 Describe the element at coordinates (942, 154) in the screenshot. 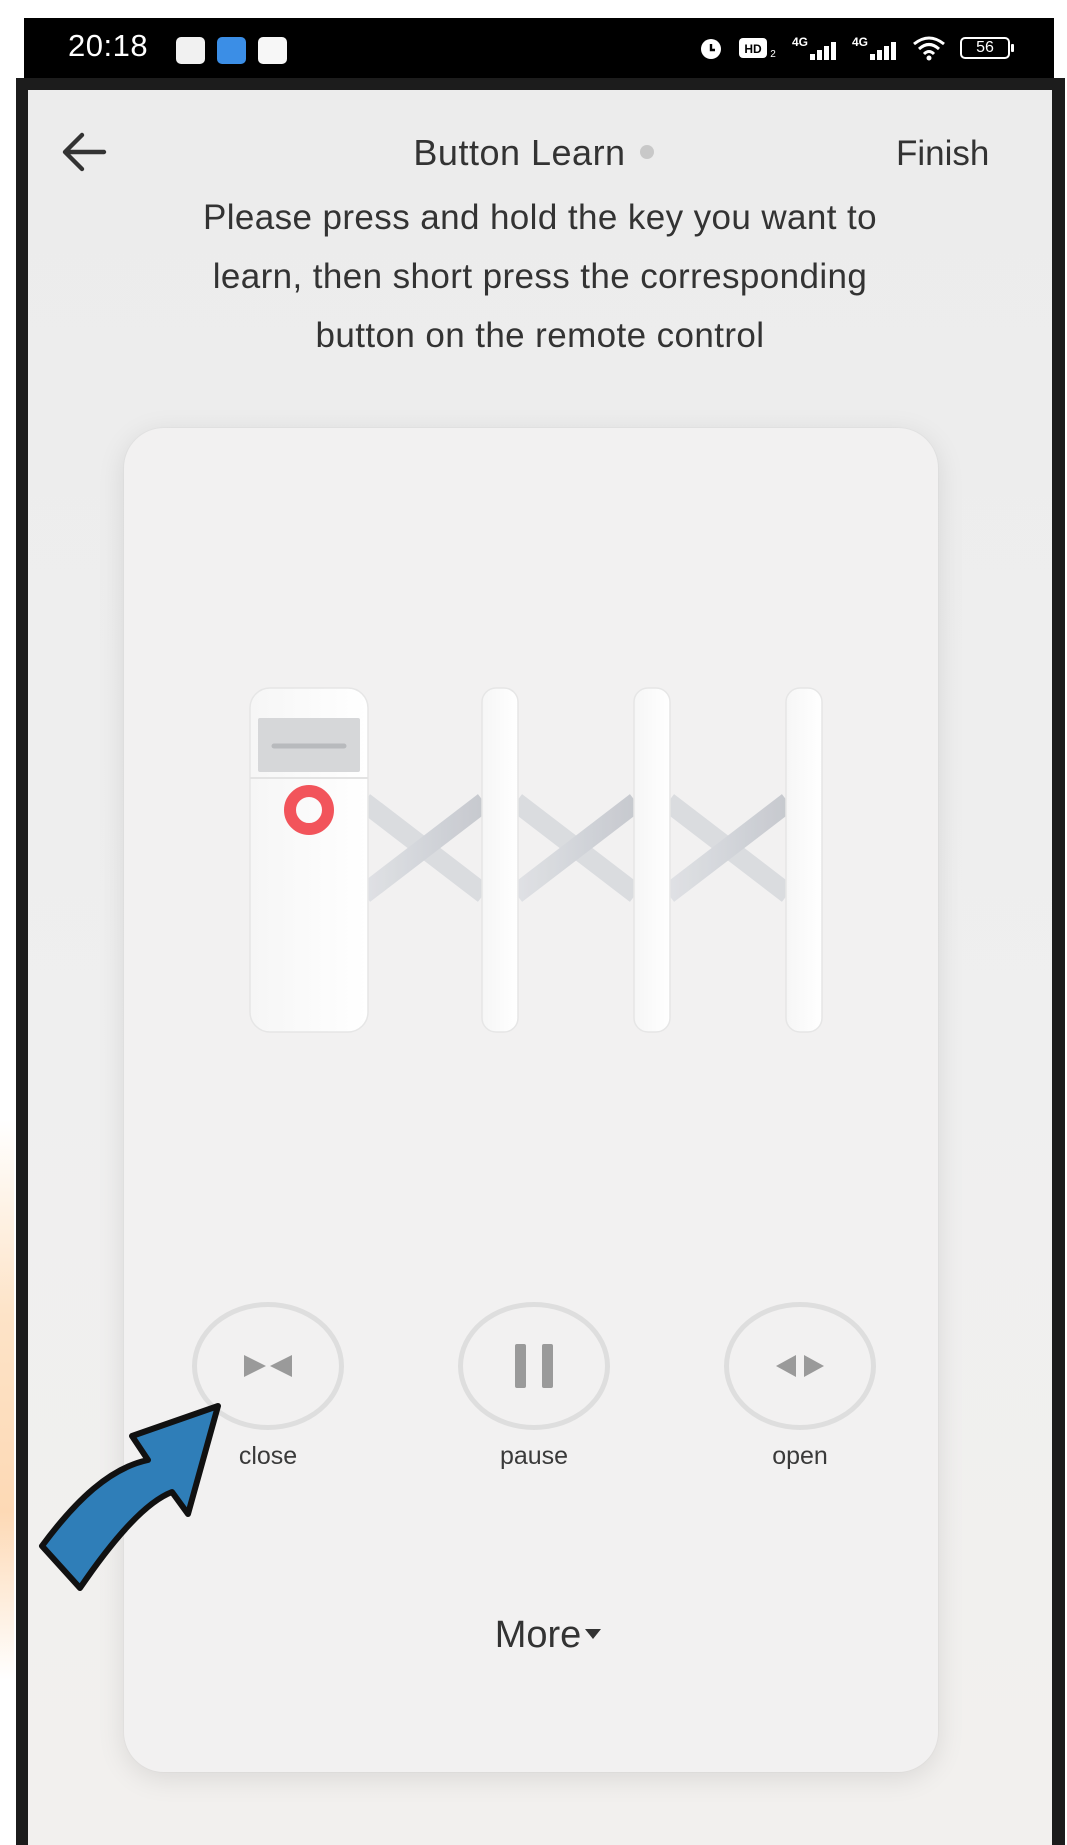

I see `finish-button: Finish` at that location.